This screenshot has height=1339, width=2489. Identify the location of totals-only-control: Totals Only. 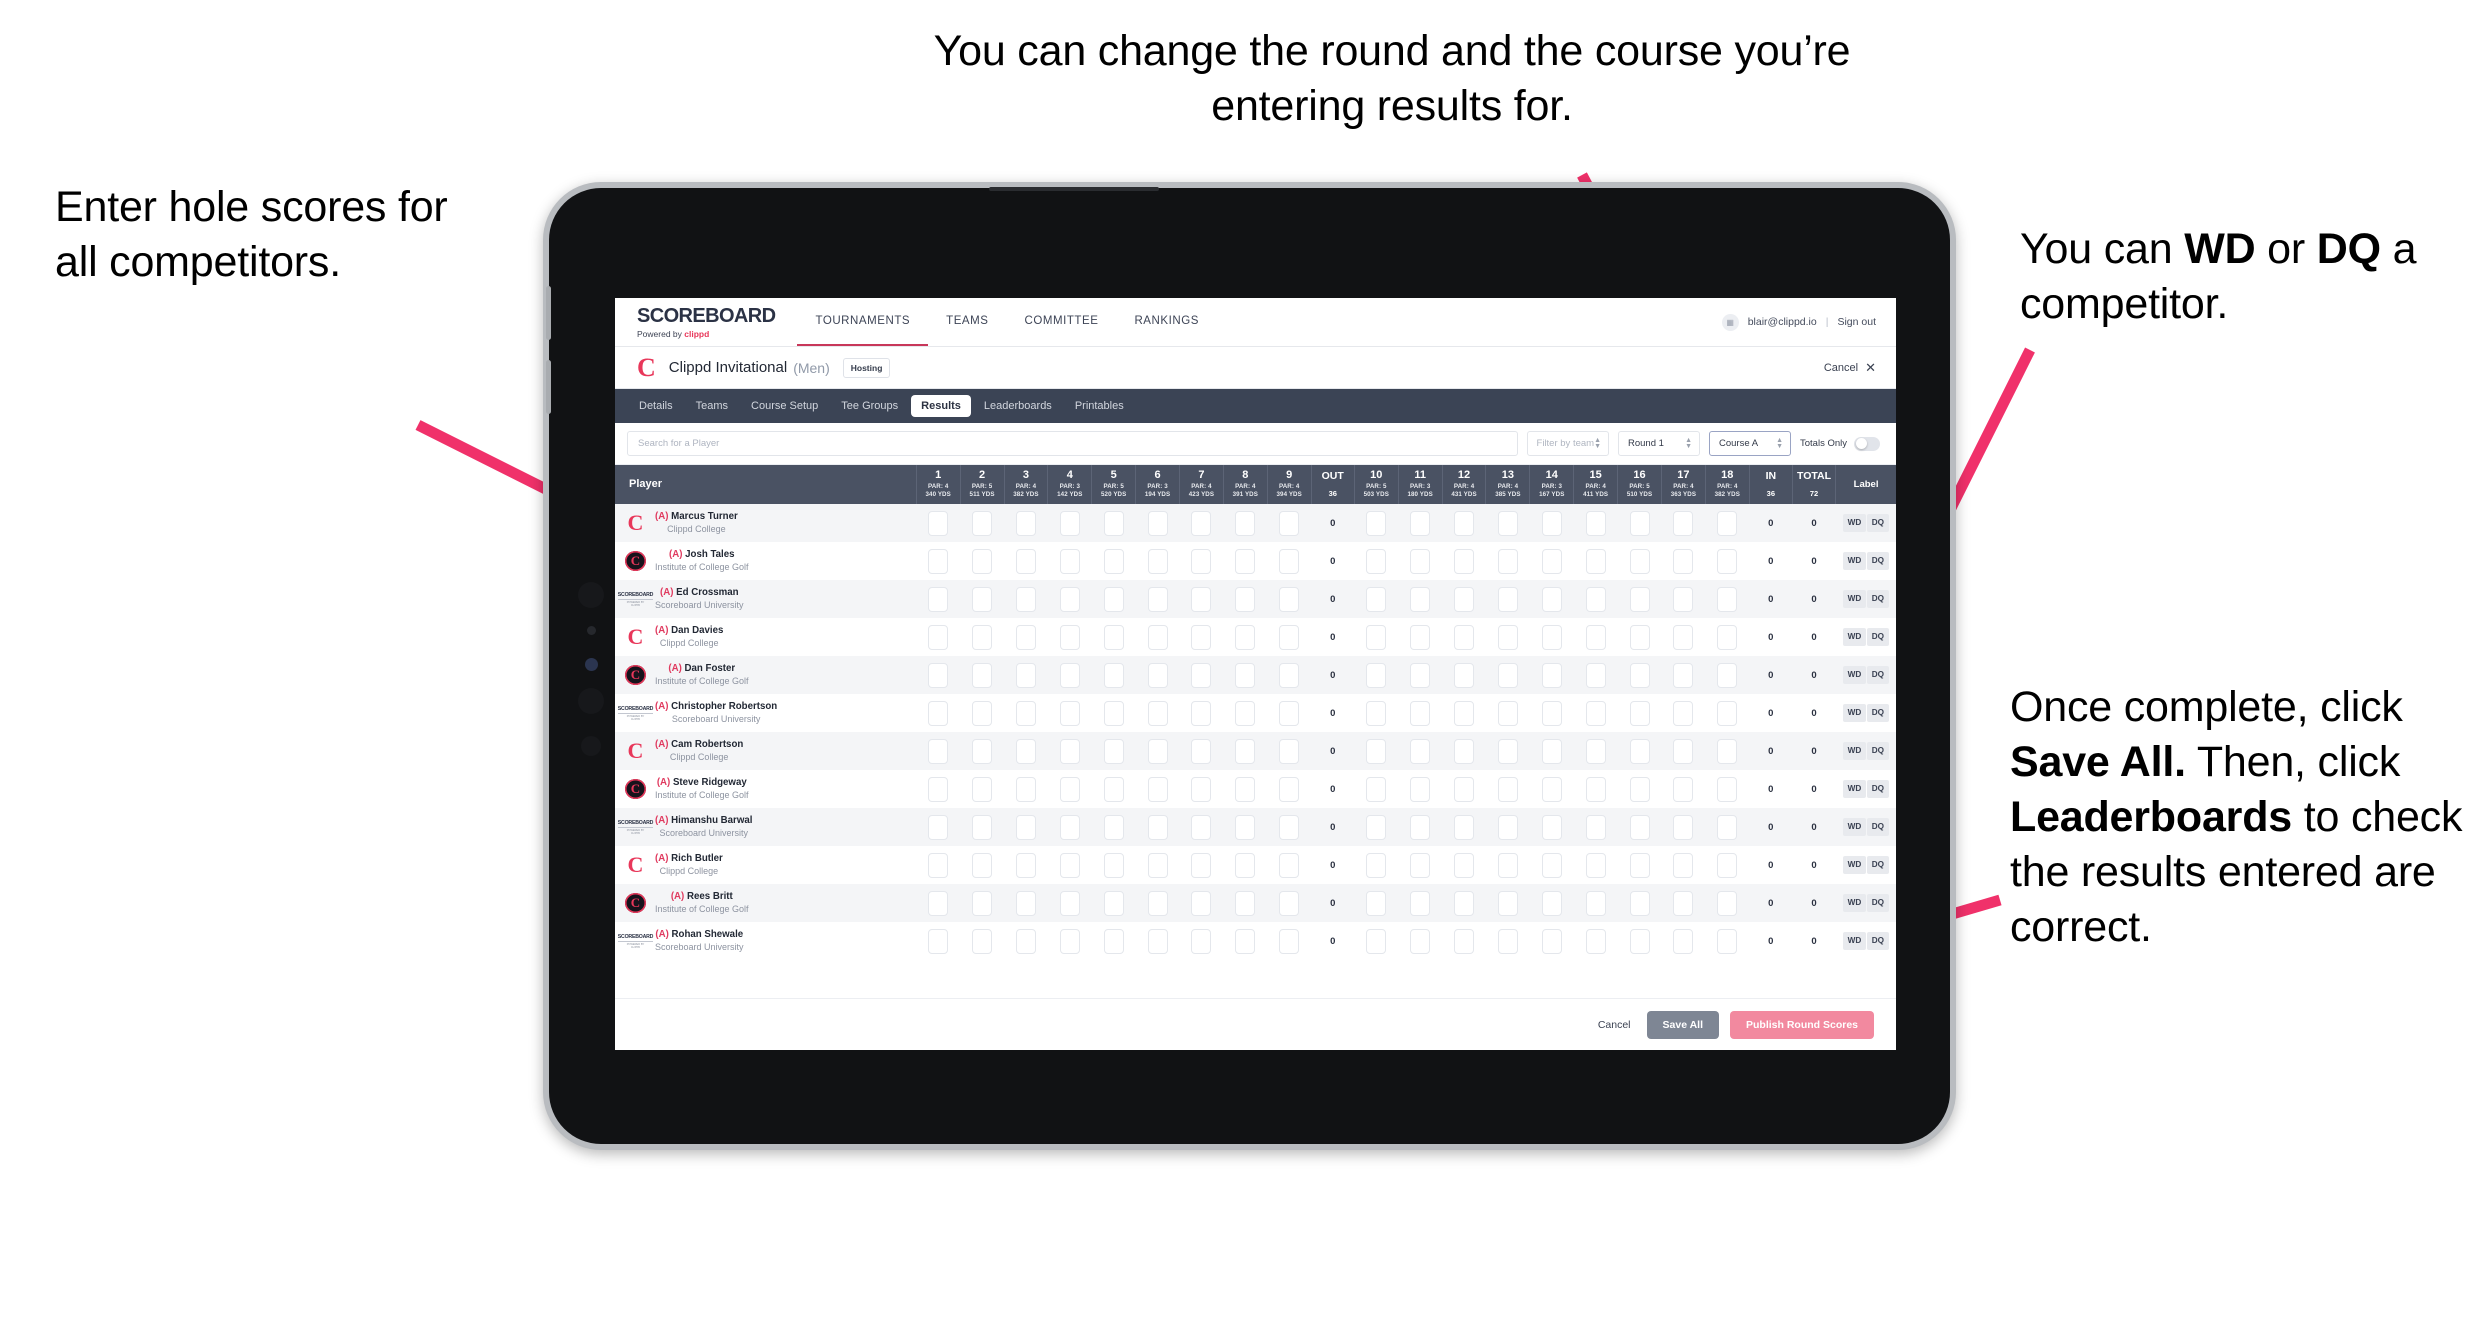
(1842, 443).